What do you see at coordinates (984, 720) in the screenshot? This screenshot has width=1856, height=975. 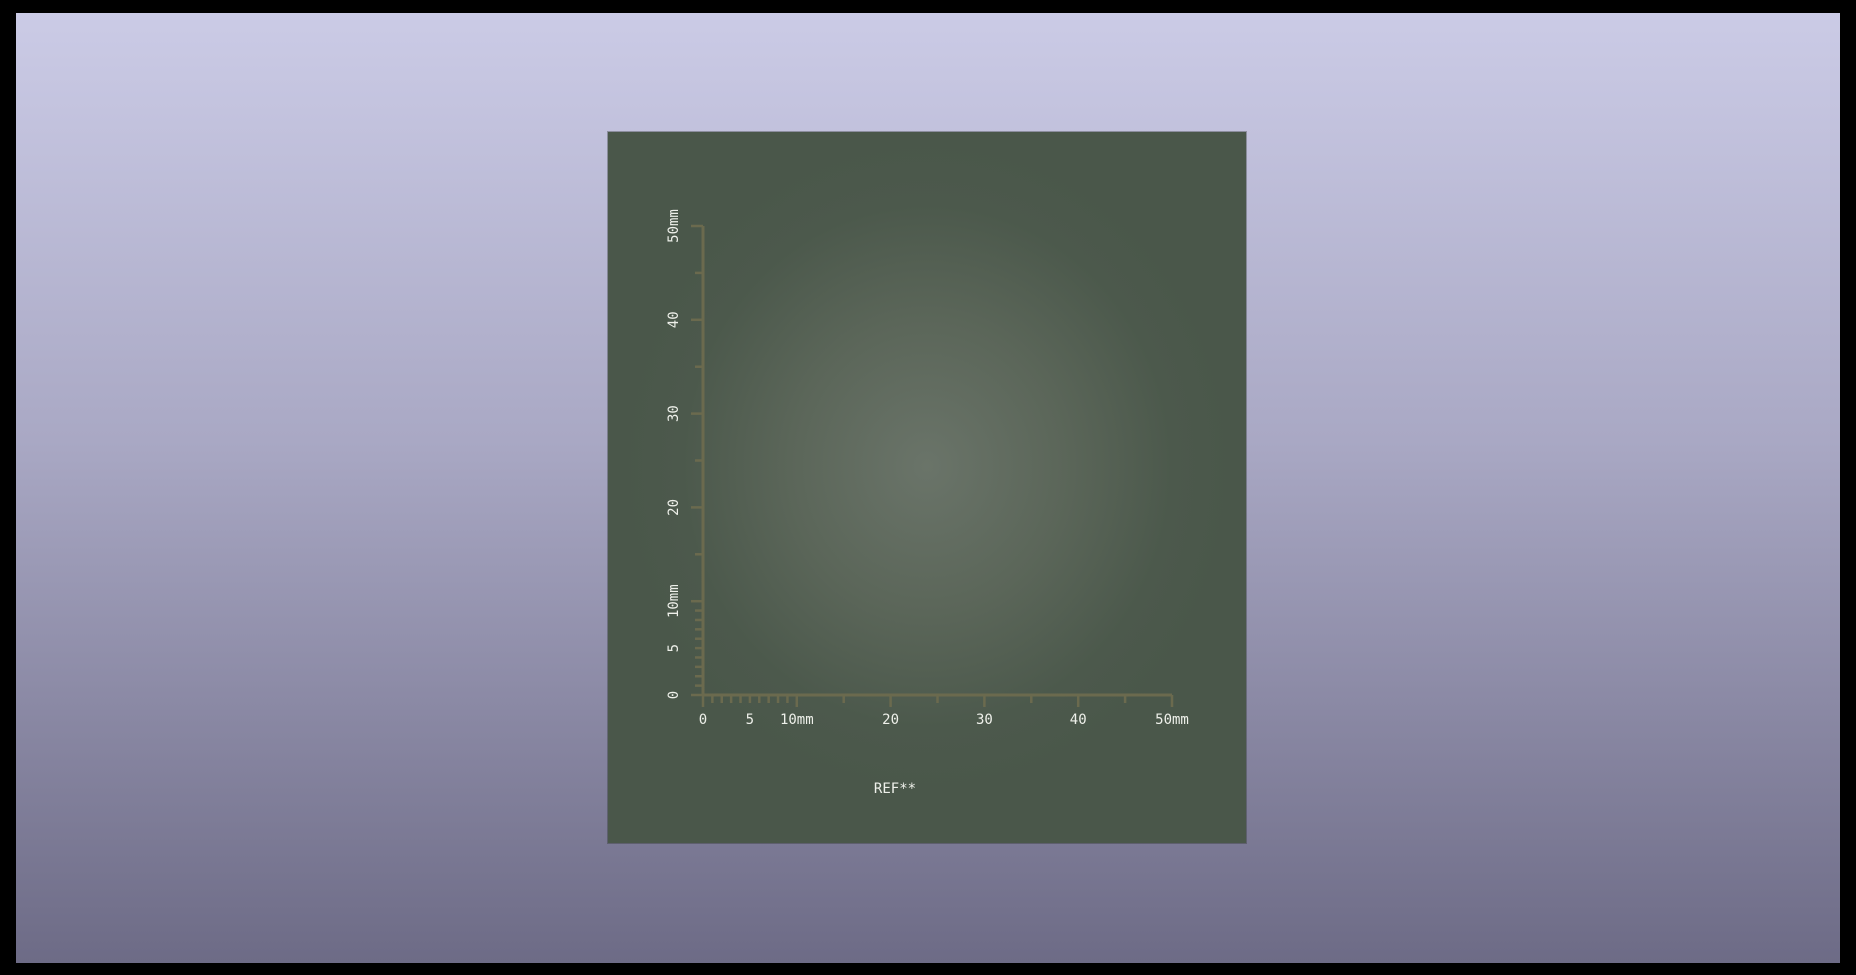 I see `x-ruler-label: 30` at bounding box center [984, 720].